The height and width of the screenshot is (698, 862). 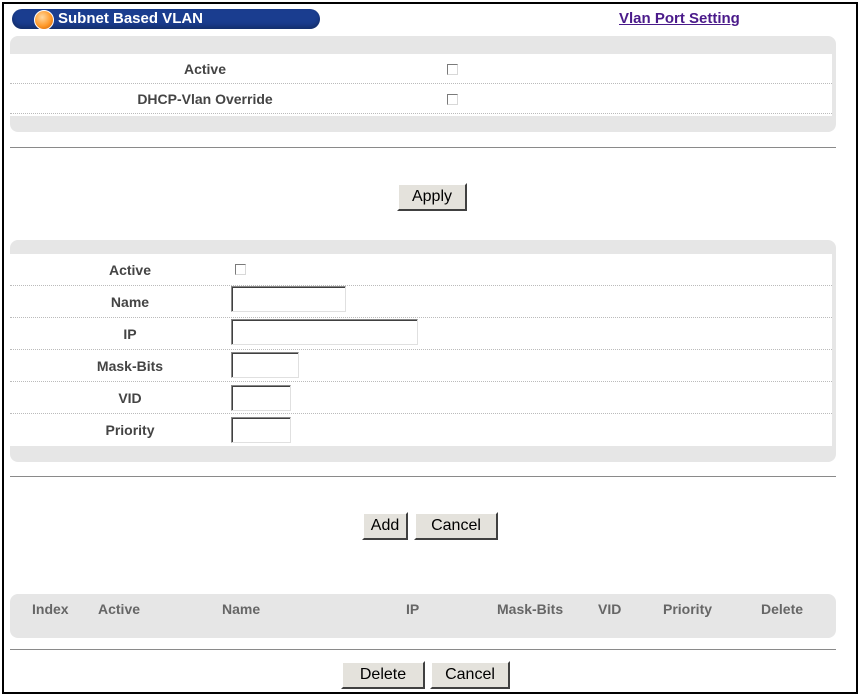 I want to click on active-row: Active, so click(x=421, y=69).